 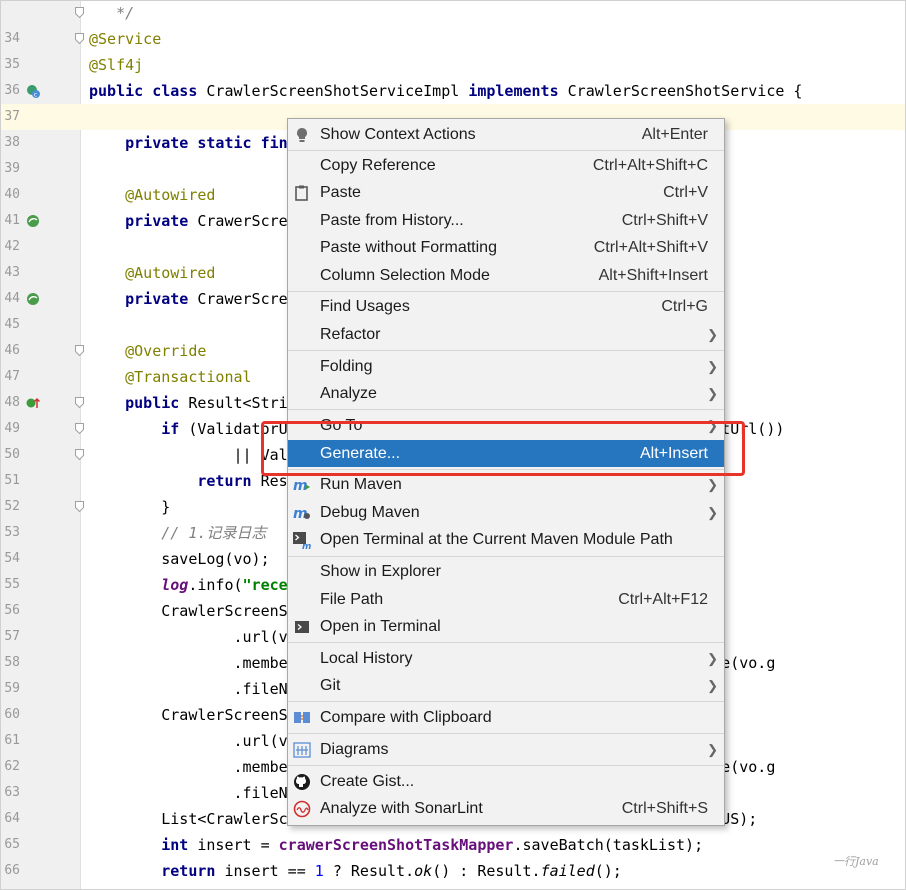 I want to click on menu-item-show-context-actions: Show Context Actions Alt+Enter, so click(x=506, y=134).